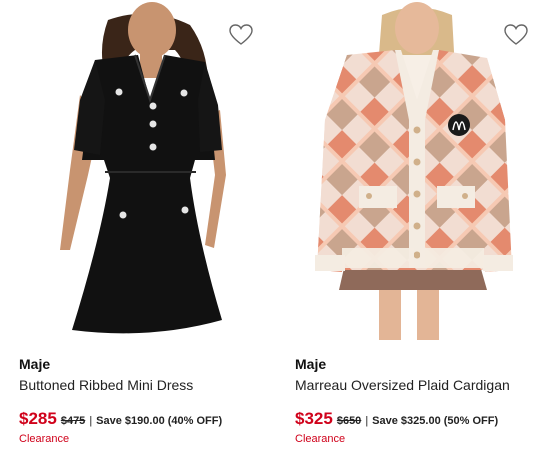  Describe the element at coordinates (435, 421) in the screenshot. I see `savings-text: Save $325.00 (50% OFF)` at that location.